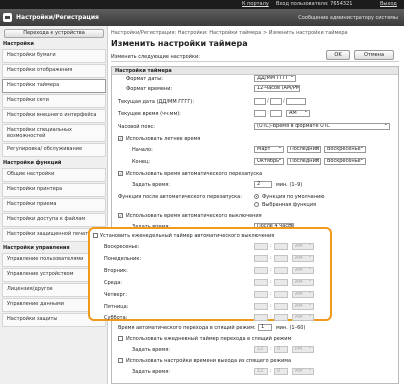  I want to click on date-year-input, so click(296, 101).